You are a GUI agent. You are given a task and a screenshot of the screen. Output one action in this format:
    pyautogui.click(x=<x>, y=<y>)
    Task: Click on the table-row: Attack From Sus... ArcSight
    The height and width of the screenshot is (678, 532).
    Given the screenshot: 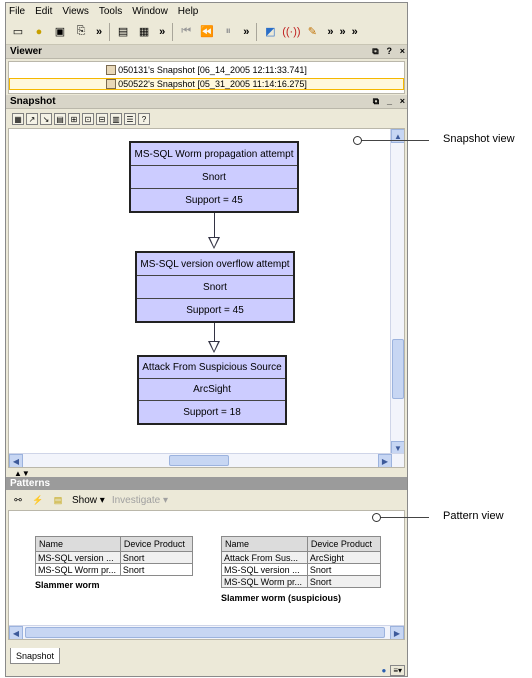 What is the action you would take?
    pyautogui.click(x=301, y=557)
    